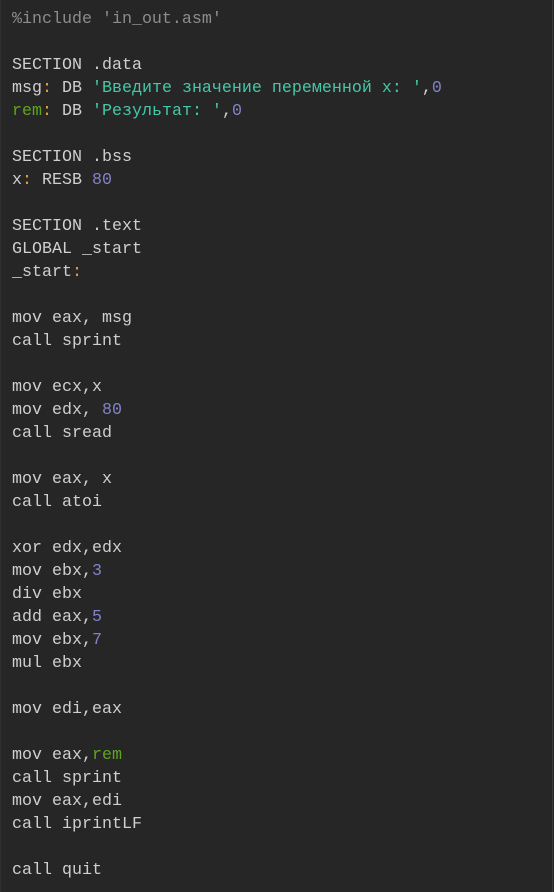 Image resolution: width=554 pixels, height=892 pixels. I want to click on code-token: _start, so click(42, 272).